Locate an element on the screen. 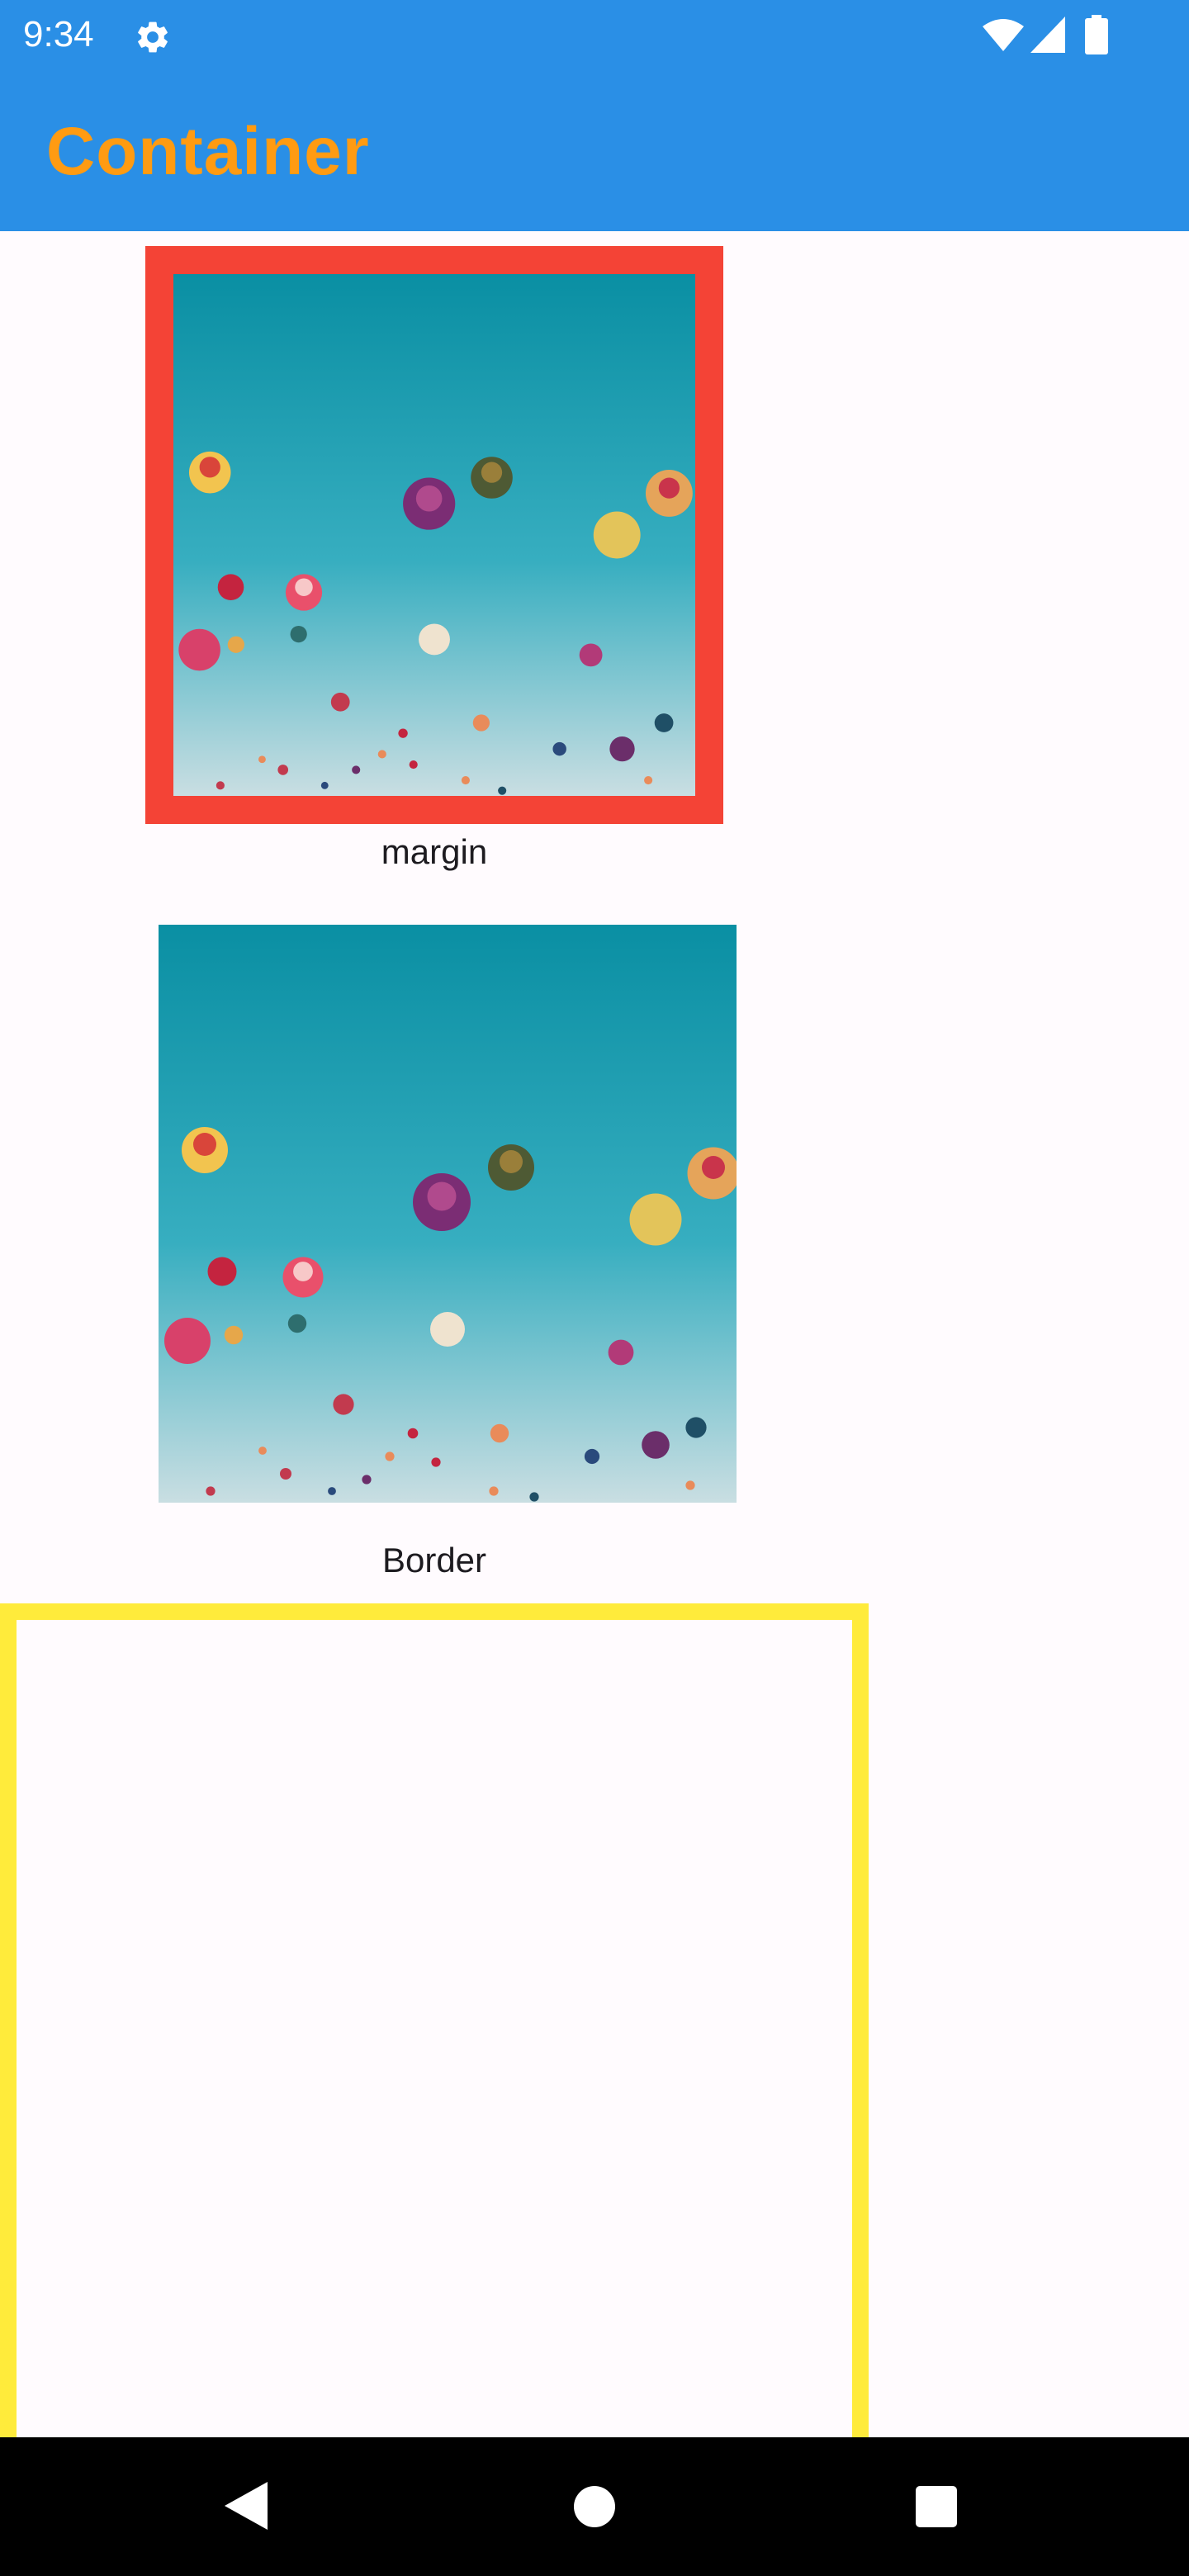 The height and width of the screenshot is (2576, 1189). battery-icon is located at coordinates (1096, 34).